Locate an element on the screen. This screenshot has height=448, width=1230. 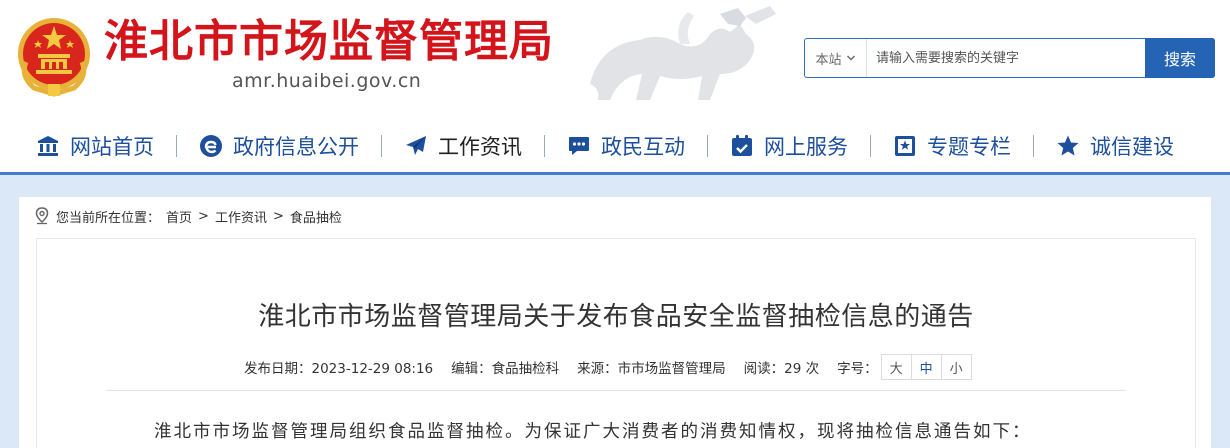
nav-item-work-news: 工作资讯 is located at coordinates (463, 146).